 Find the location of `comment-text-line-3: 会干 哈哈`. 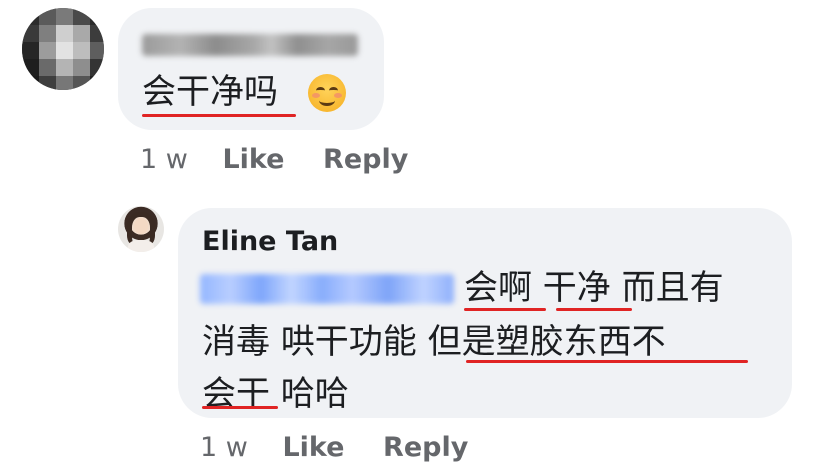

comment-text-line-3: 会干 哈哈 is located at coordinates (275, 394).